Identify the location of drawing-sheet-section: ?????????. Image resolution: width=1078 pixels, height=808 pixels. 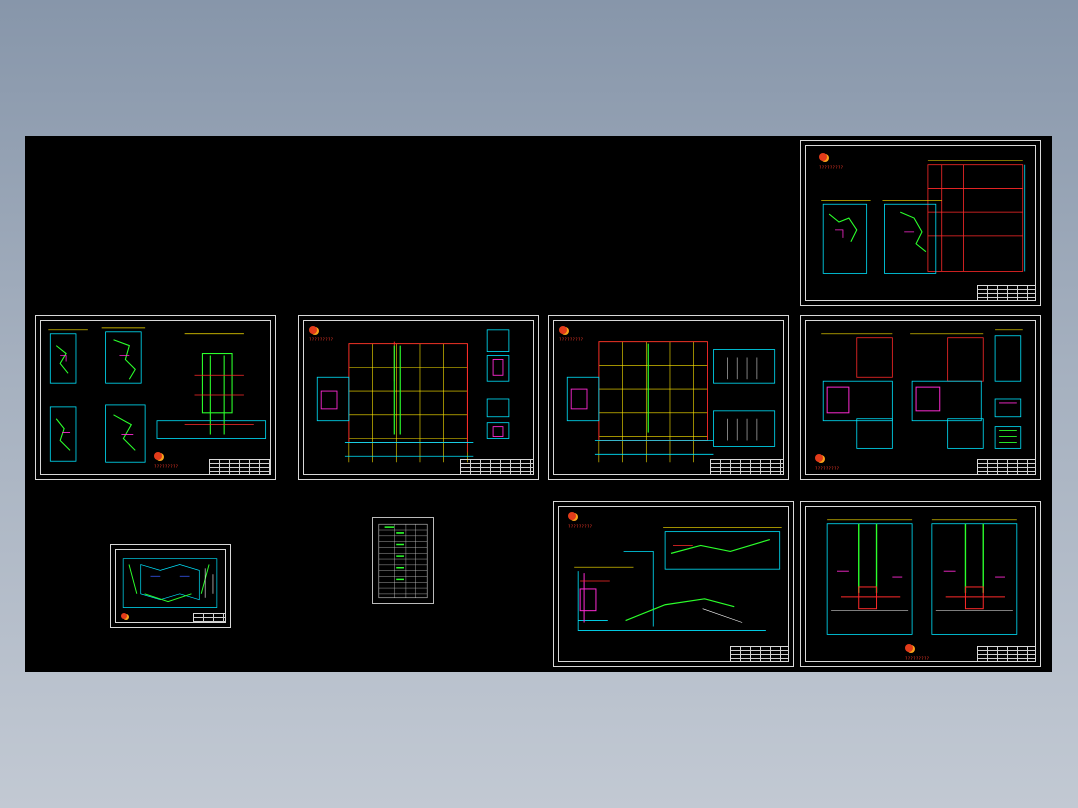
(673, 584).